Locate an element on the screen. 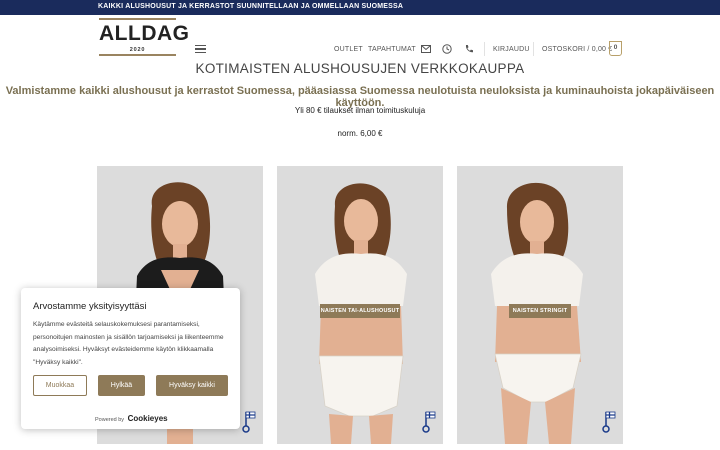 This screenshot has height=450, width=720. product-category-badge: NAISTEN STRINGIT is located at coordinates (540, 311).